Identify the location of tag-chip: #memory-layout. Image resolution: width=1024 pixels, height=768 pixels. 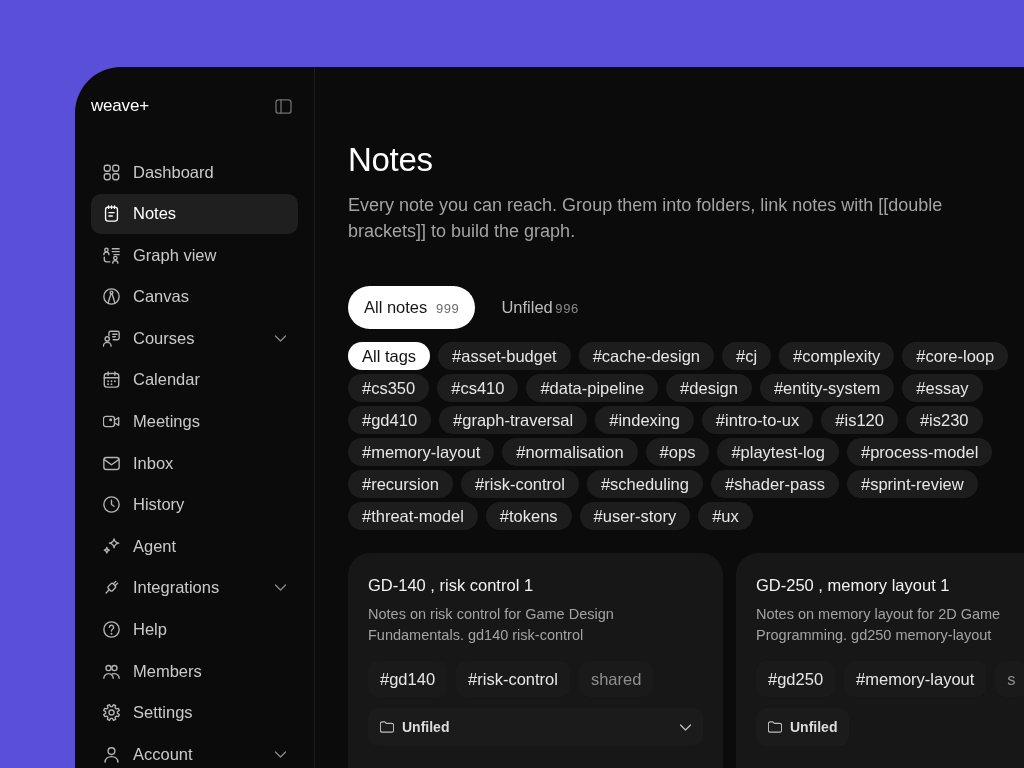
(421, 452).